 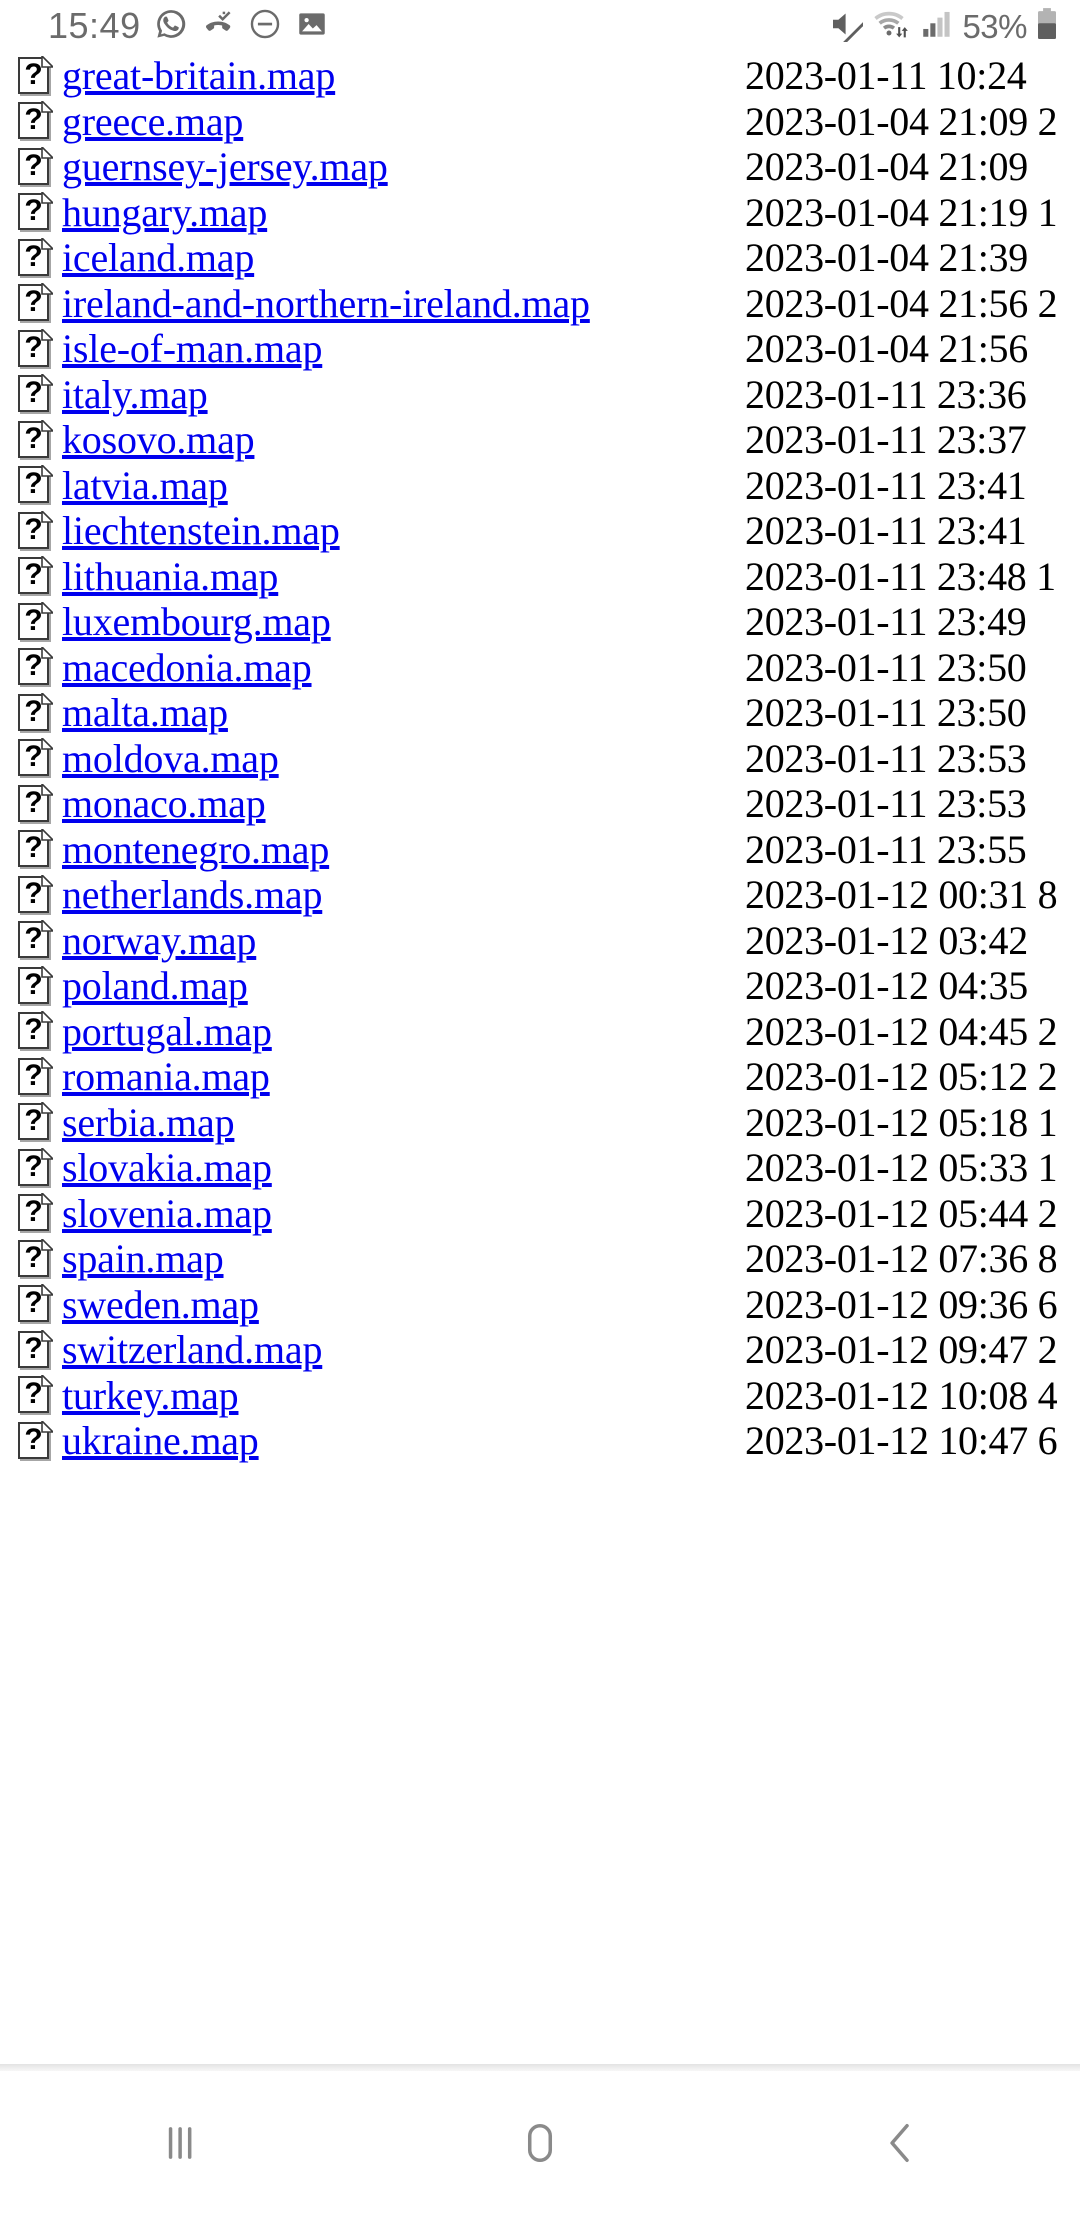 I want to click on file-link: great-britain.map, so click(x=198, y=75).